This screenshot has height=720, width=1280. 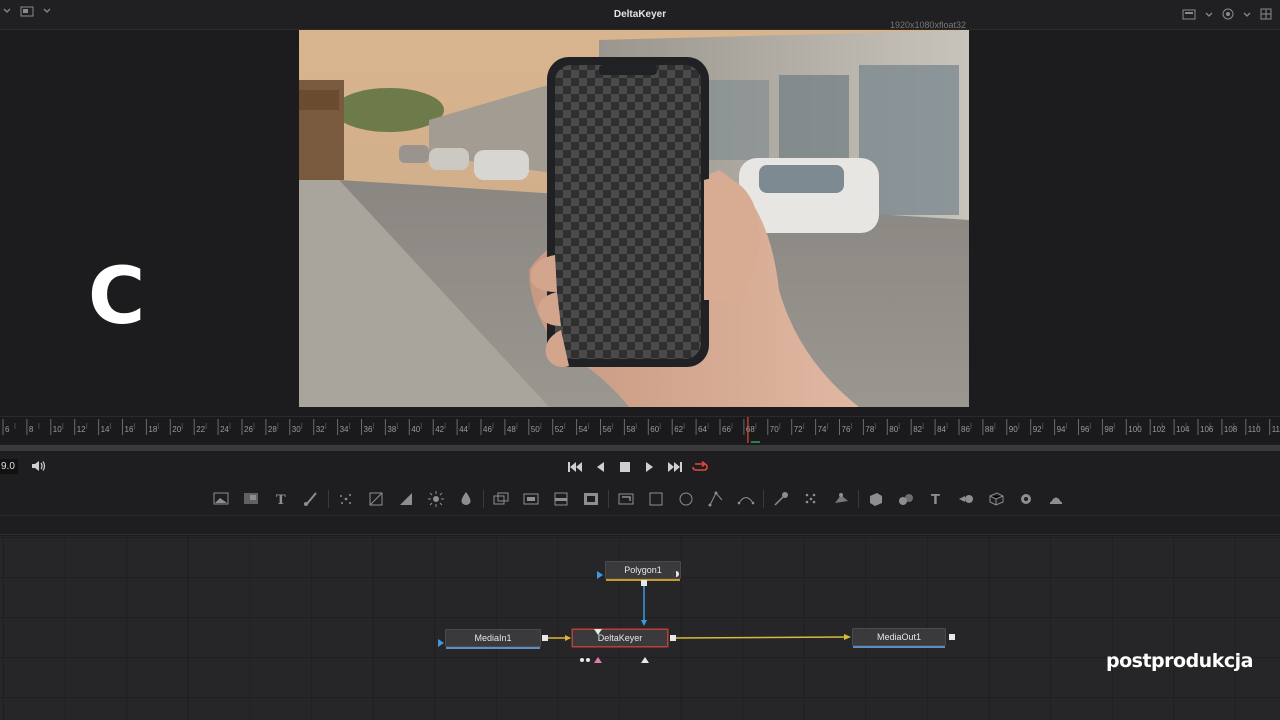 I want to click on mask-icon, so click(x=376, y=499).